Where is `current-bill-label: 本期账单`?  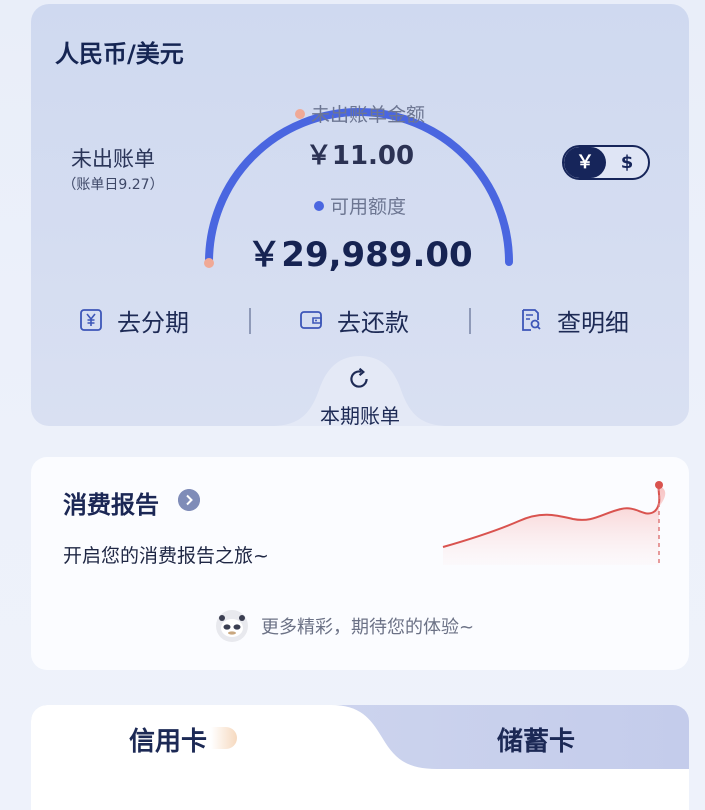
current-bill-label: 本期账单 is located at coordinates (360, 413).